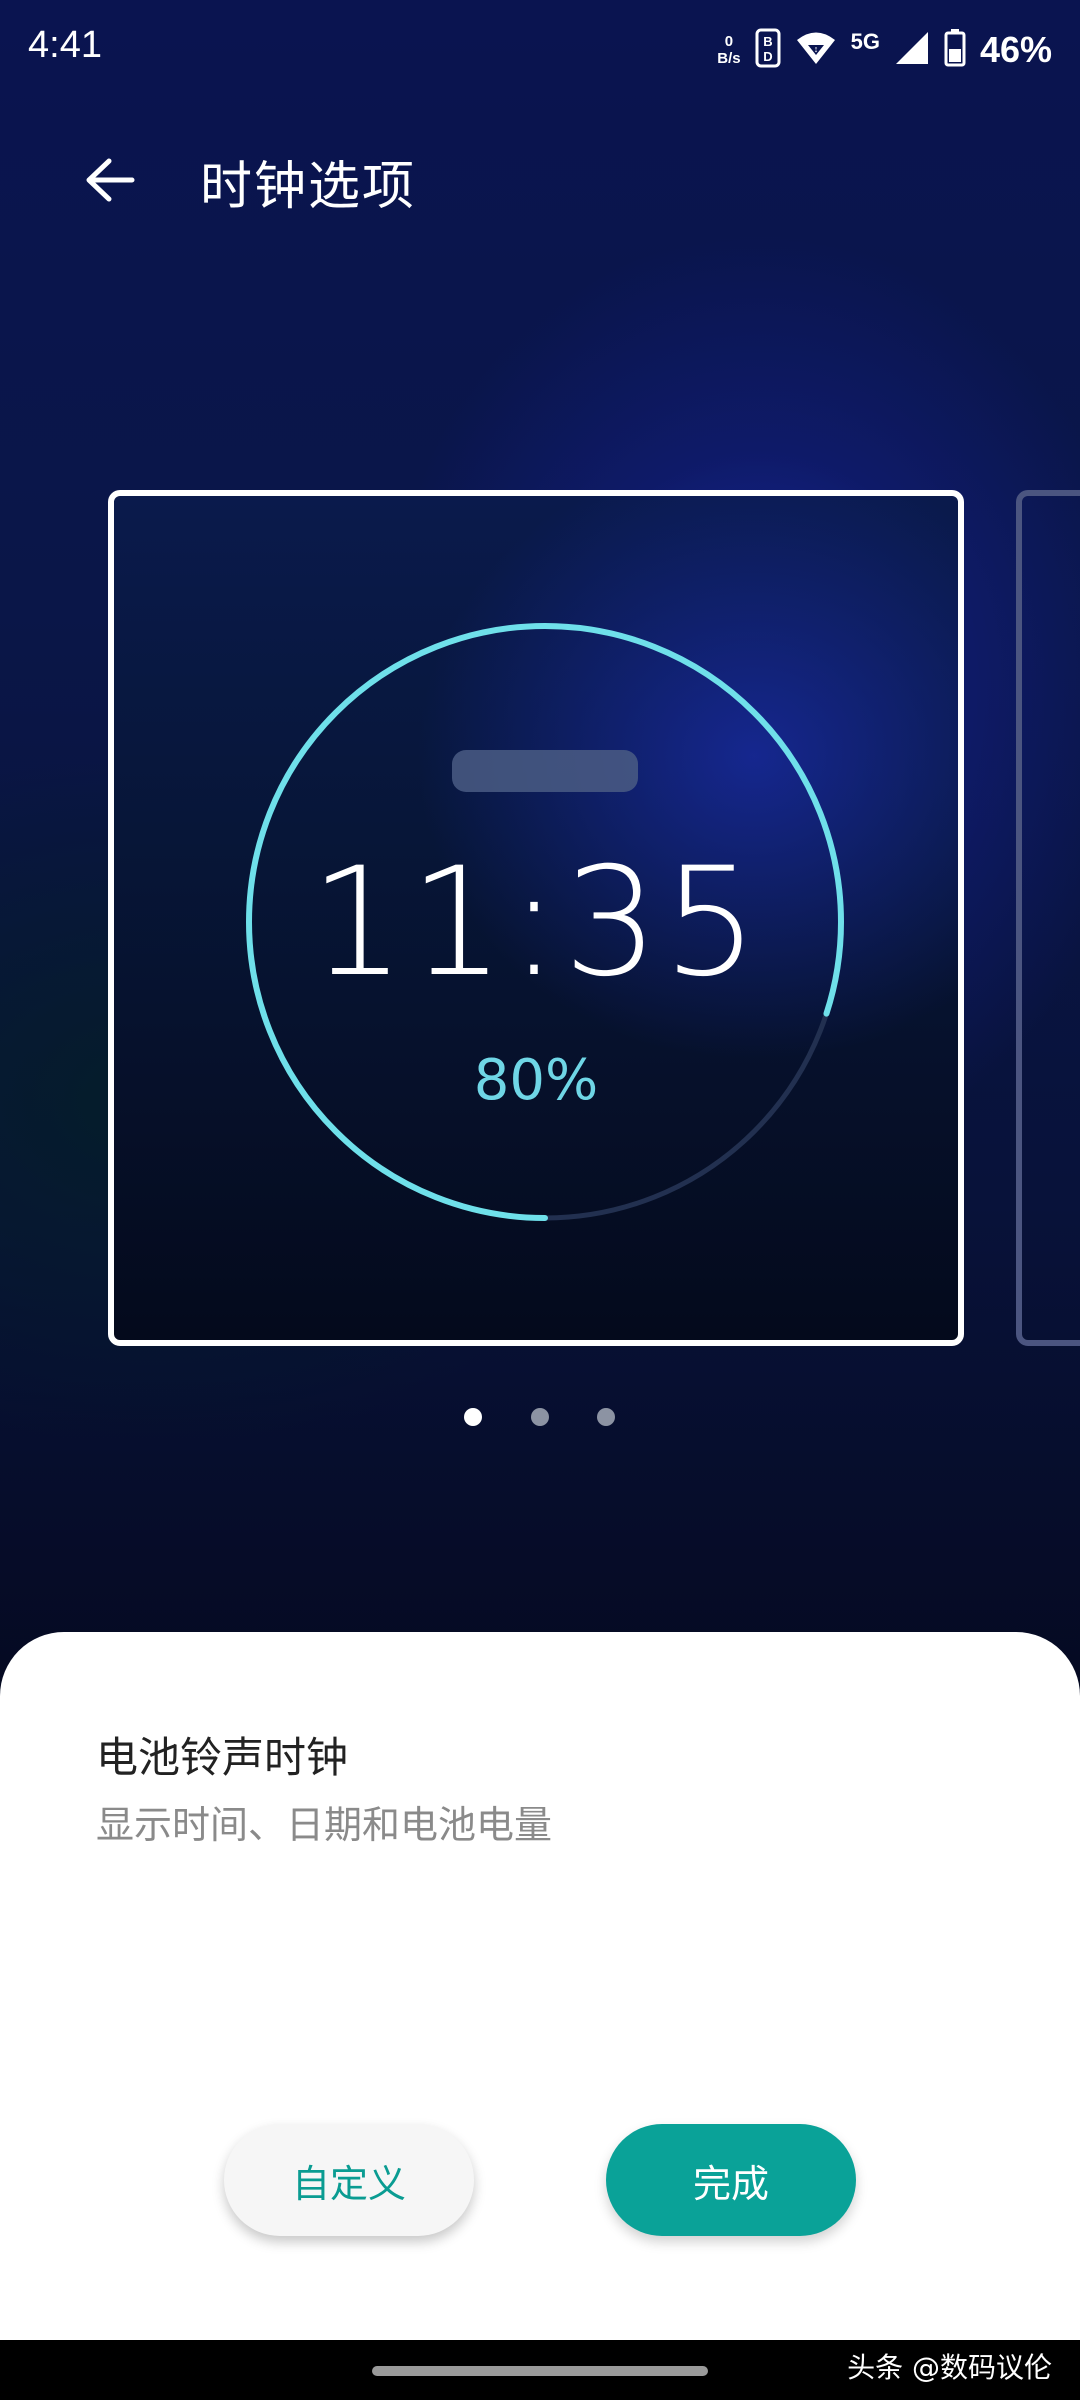 Image resolution: width=1080 pixels, height=2400 pixels. What do you see at coordinates (540, 180) in the screenshot?
I see `app-header: 时钟选项` at bounding box center [540, 180].